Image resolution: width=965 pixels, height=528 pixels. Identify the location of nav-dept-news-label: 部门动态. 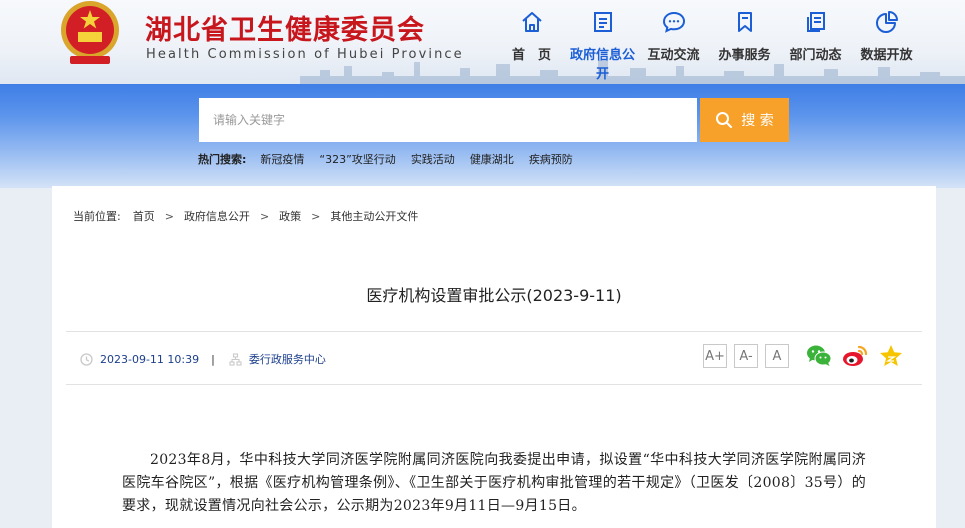
(815, 55).